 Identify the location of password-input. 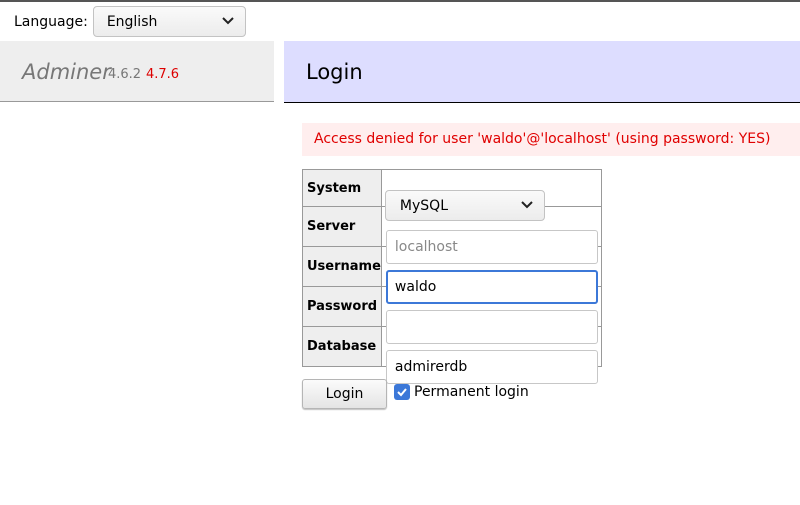
(491, 326).